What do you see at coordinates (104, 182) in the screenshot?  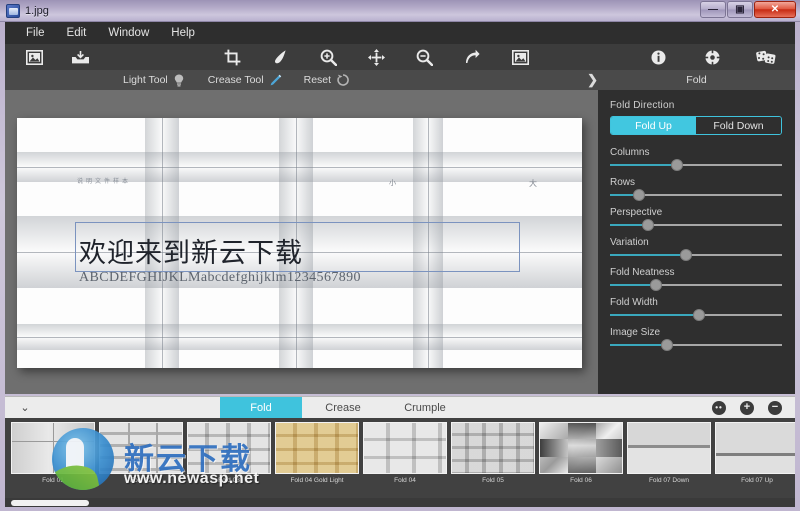 I see `paper-small-text-left: 说明文件样本` at bounding box center [104, 182].